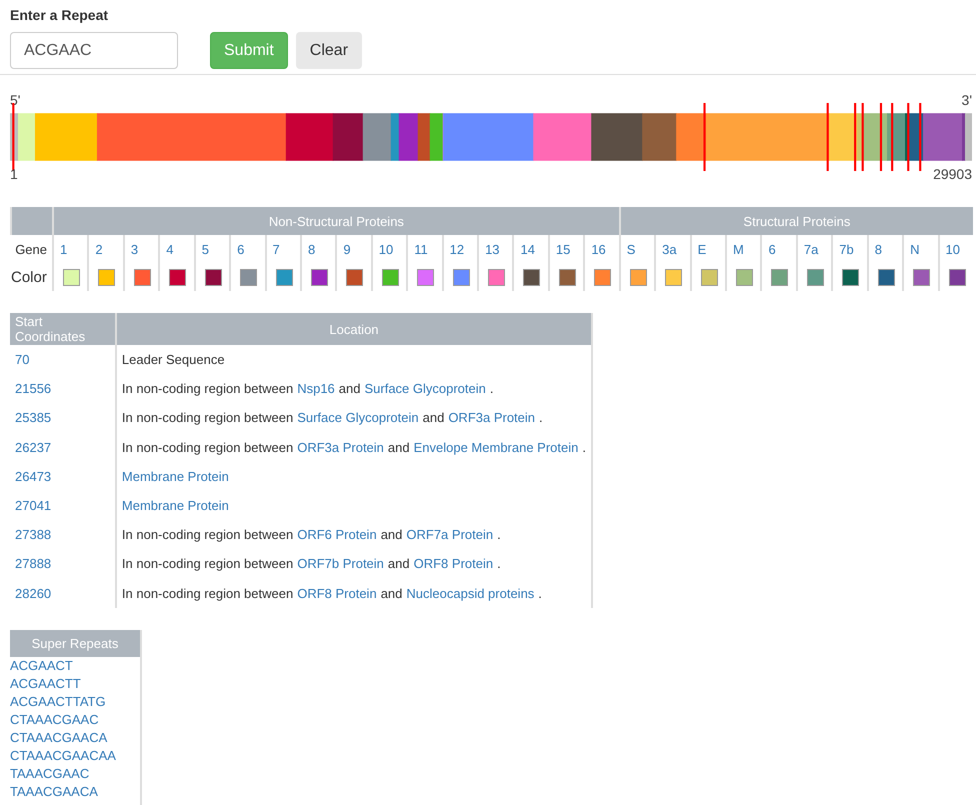 The height and width of the screenshot is (805, 976). I want to click on gene-link: M, so click(738, 249).